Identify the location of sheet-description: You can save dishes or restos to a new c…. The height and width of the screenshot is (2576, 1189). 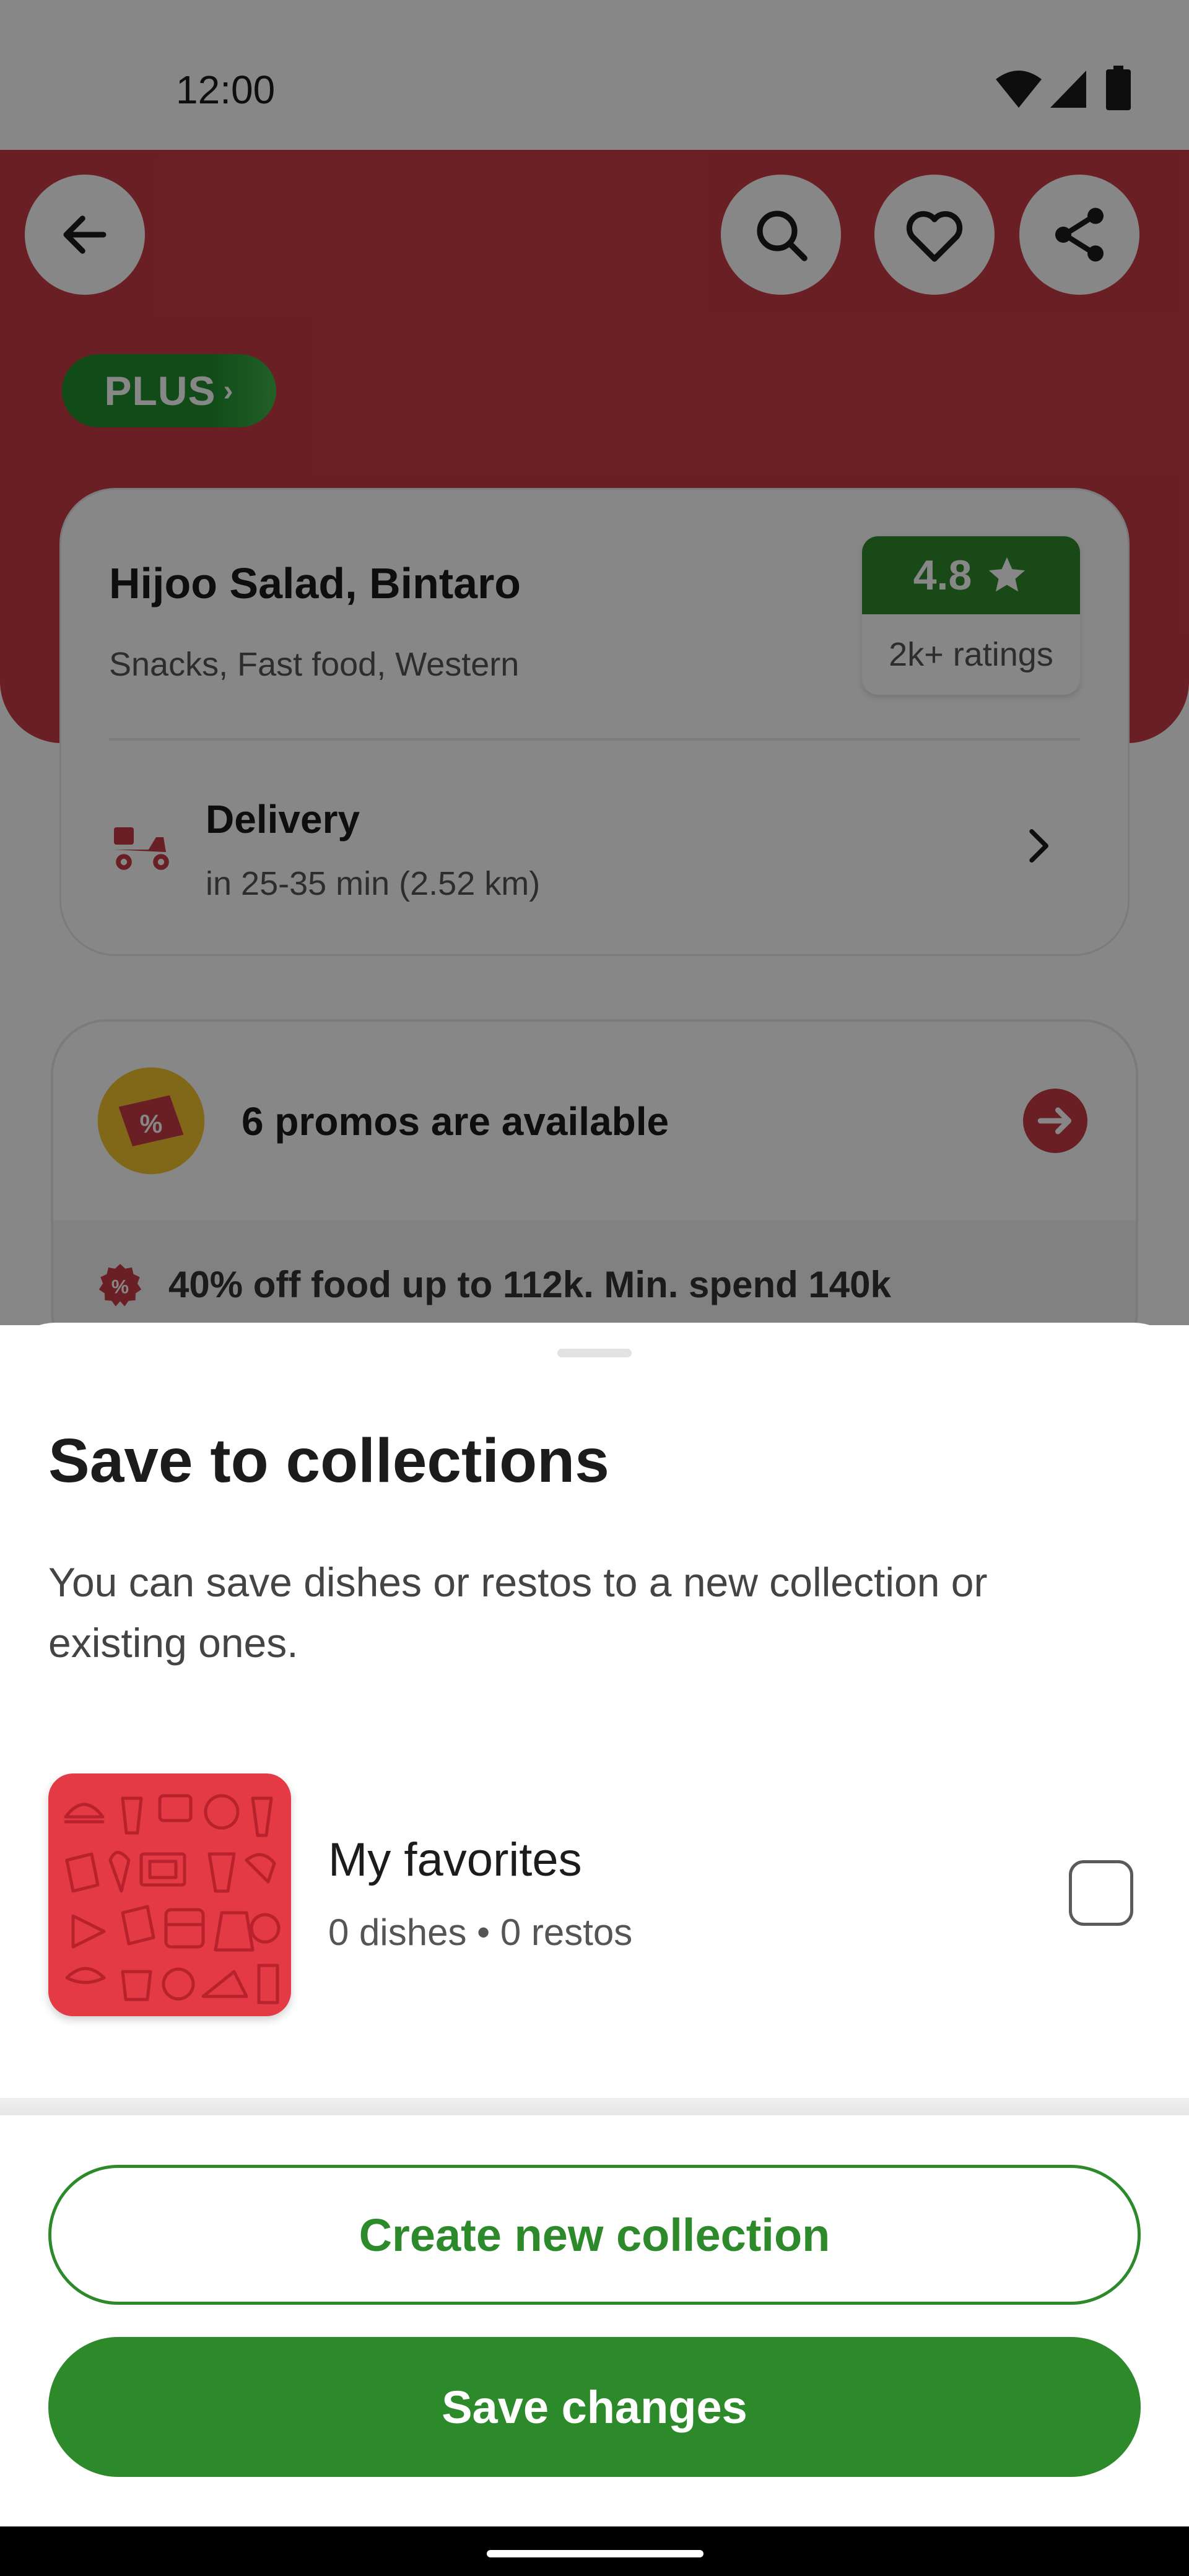
(518, 1612).